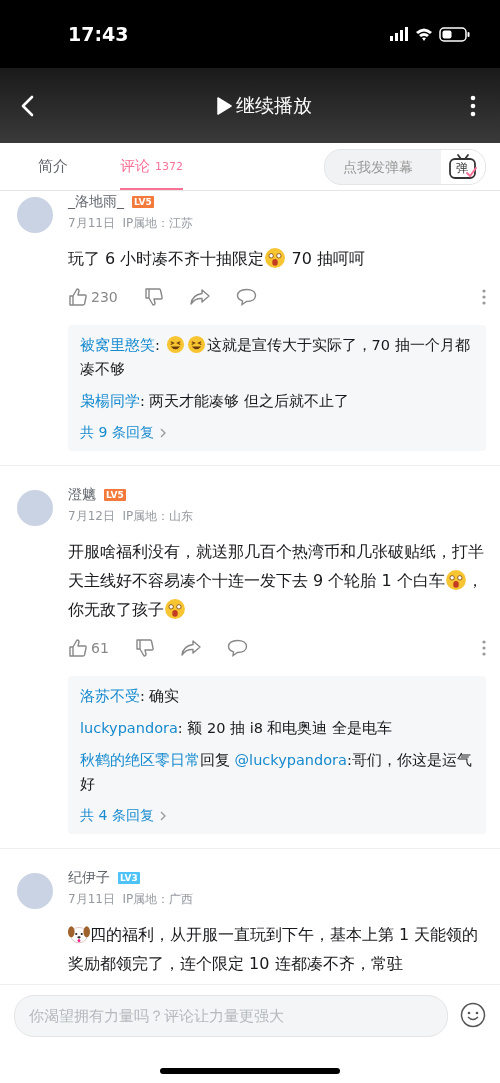 This screenshot has width=500, height=1083. I want to click on reply-user-link: 枭楊同学, so click(110, 401).